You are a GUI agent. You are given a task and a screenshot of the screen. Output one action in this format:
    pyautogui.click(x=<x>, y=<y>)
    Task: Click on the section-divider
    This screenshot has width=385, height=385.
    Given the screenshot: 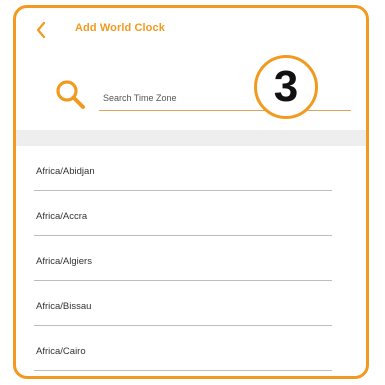 What is the action you would take?
    pyautogui.click(x=191, y=138)
    